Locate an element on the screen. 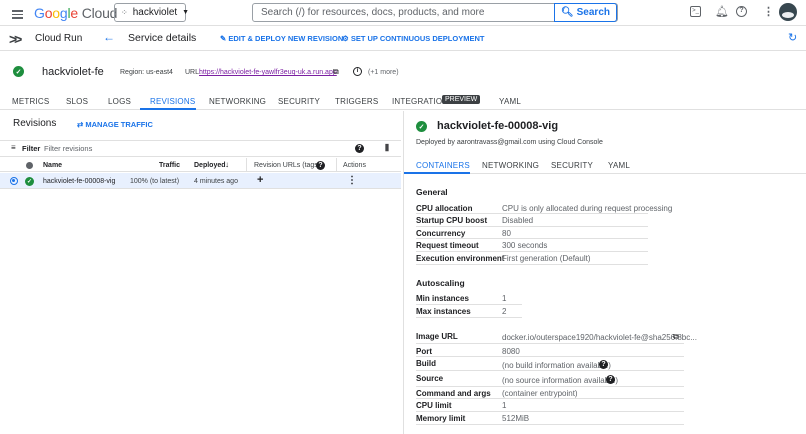  more-options-icon: ⋮ is located at coordinates (768, 11).